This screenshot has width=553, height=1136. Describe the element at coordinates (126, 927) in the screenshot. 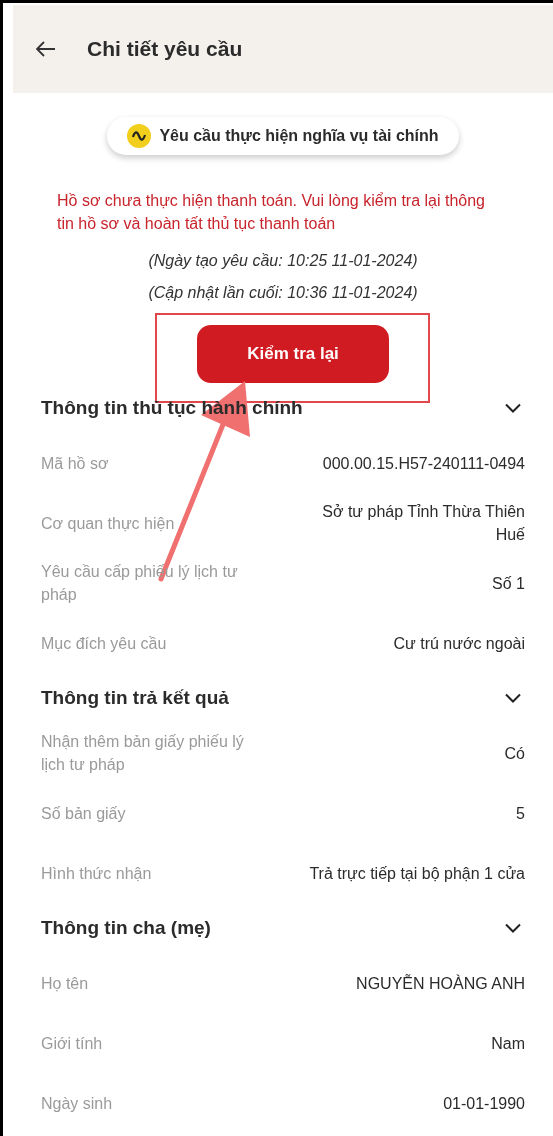

I see `section-title: Thông tin cha (mẹ)` at that location.